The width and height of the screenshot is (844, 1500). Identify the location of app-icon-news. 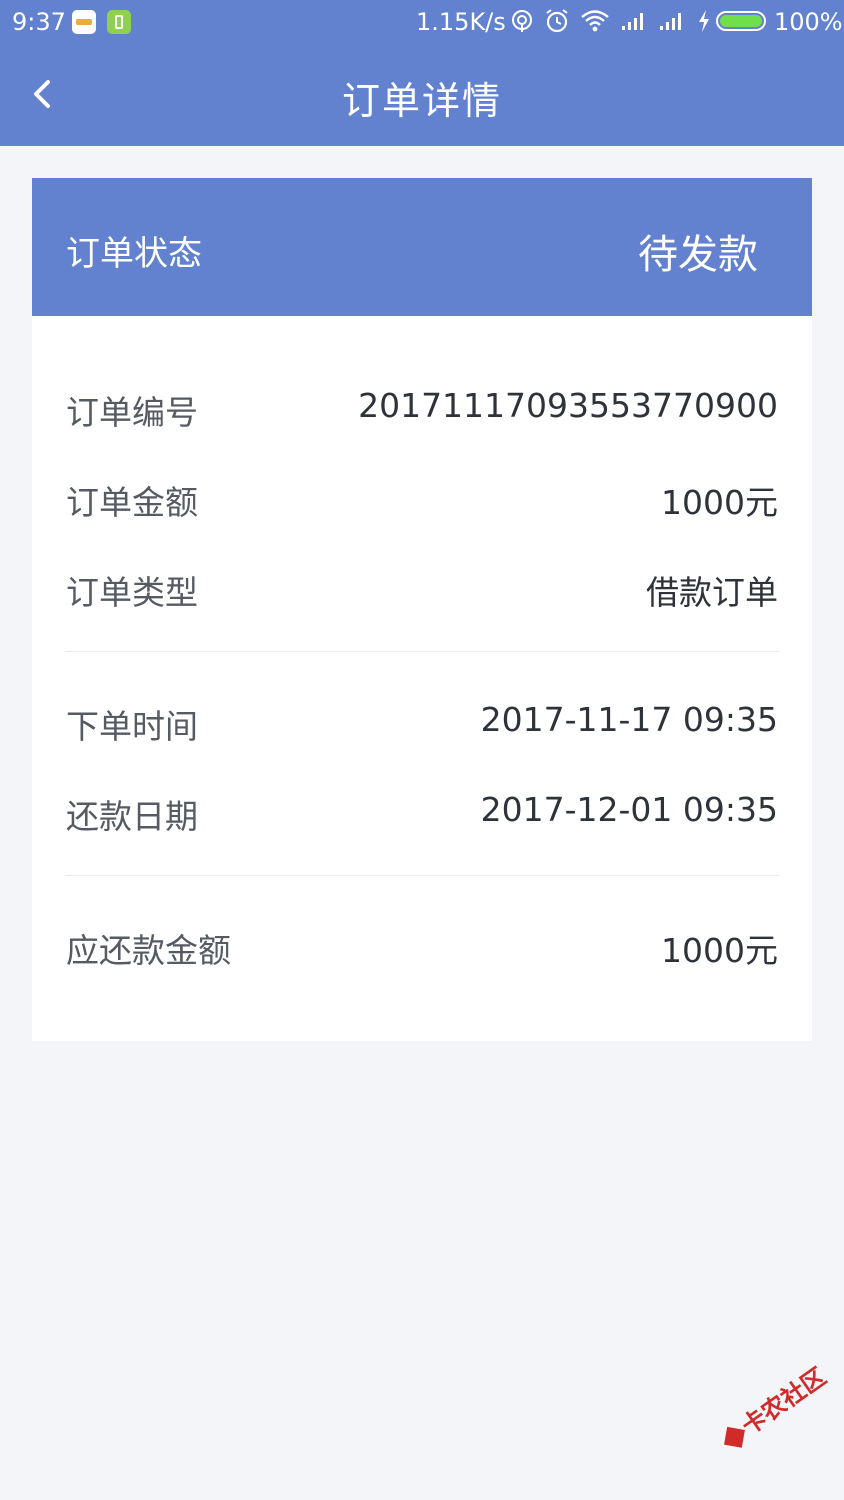
(84, 22).